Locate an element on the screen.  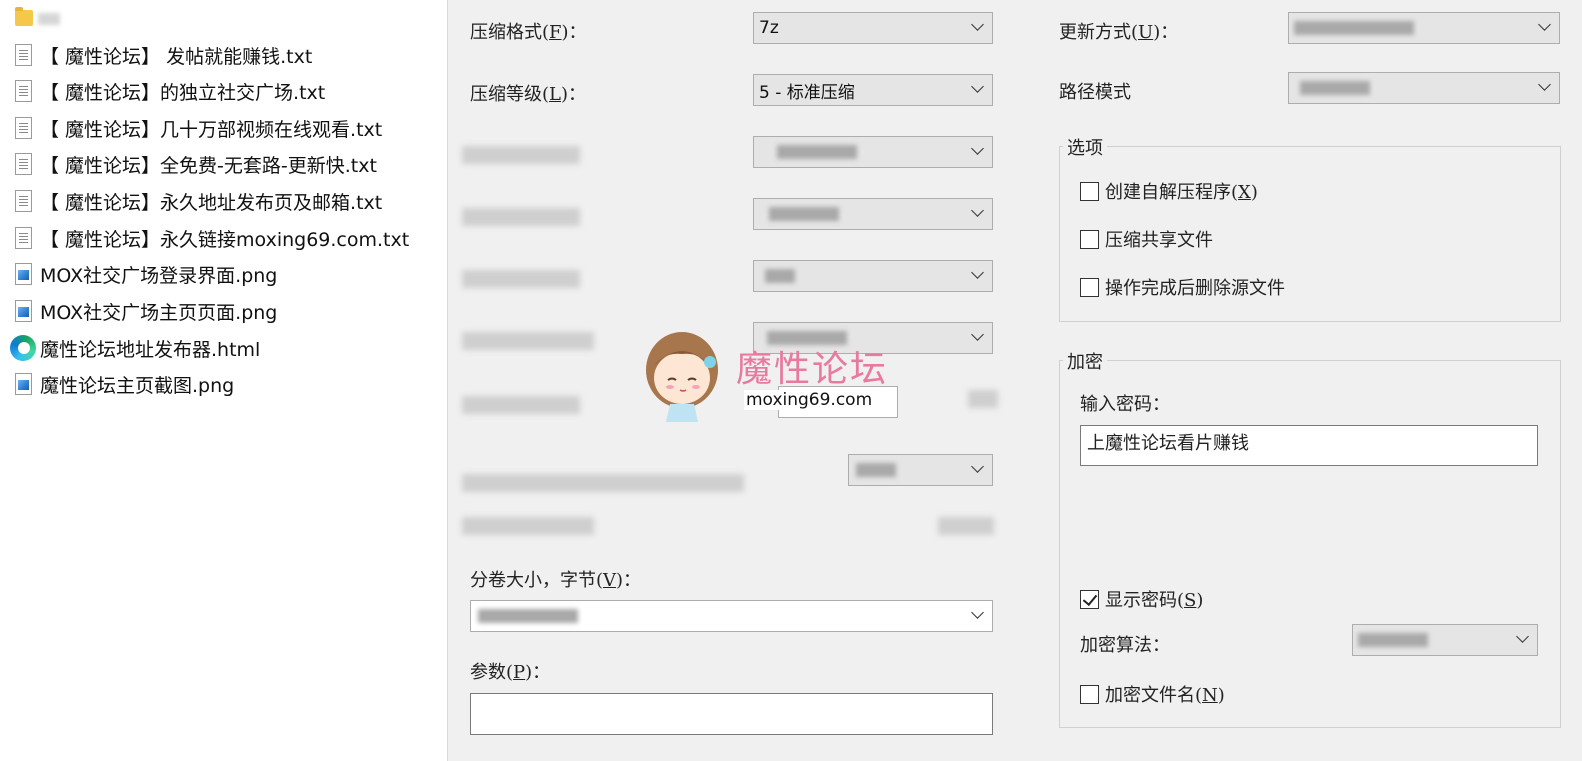
file-name: 【 魔性论坛】永久链接moxing69.com.txt is located at coordinates (225, 239).